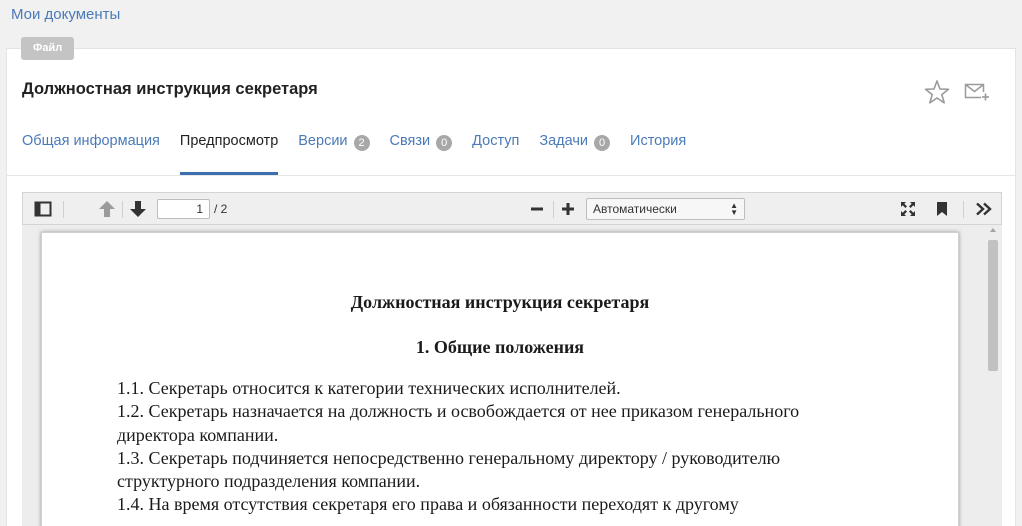 The image size is (1022, 526). I want to click on page-number-input: 1, so click(183, 209).